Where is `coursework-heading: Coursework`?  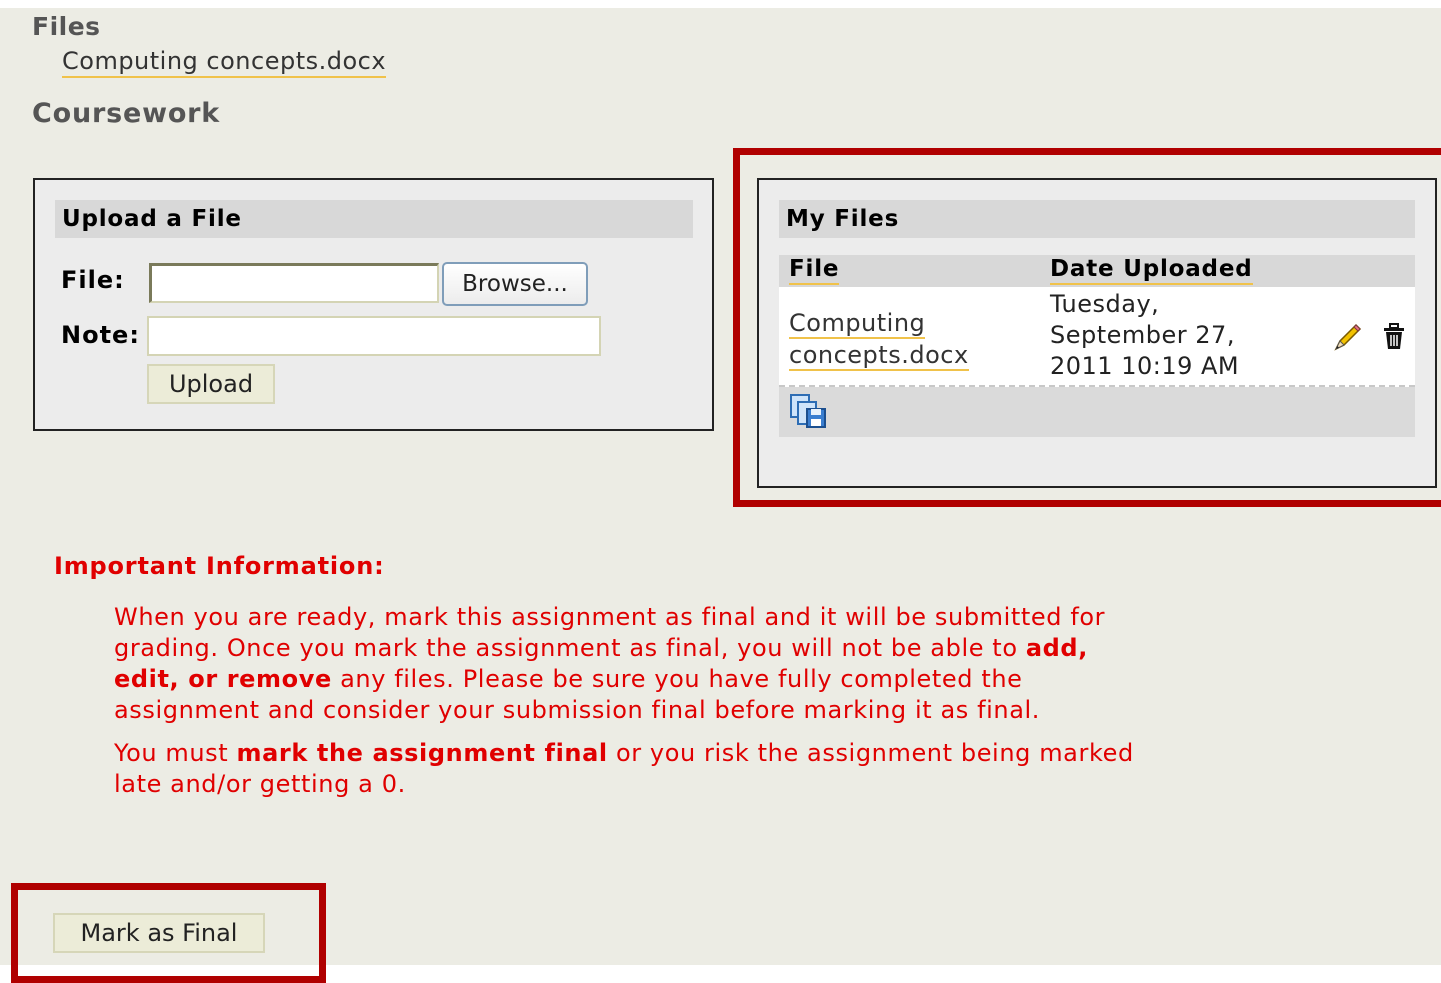
coursework-heading: Coursework is located at coordinates (126, 113).